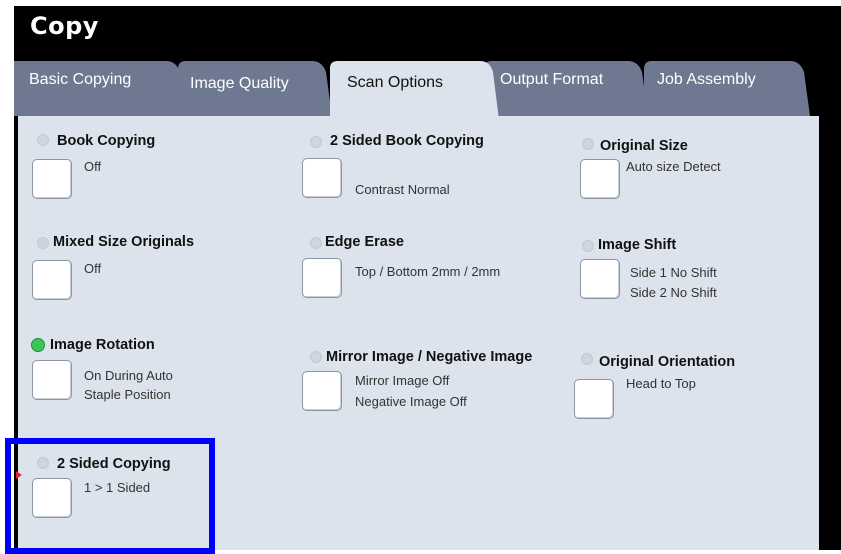 The width and height of the screenshot is (841, 554). Describe the element at coordinates (402, 380) in the screenshot. I see `option-value: Mirror Image Off` at that location.